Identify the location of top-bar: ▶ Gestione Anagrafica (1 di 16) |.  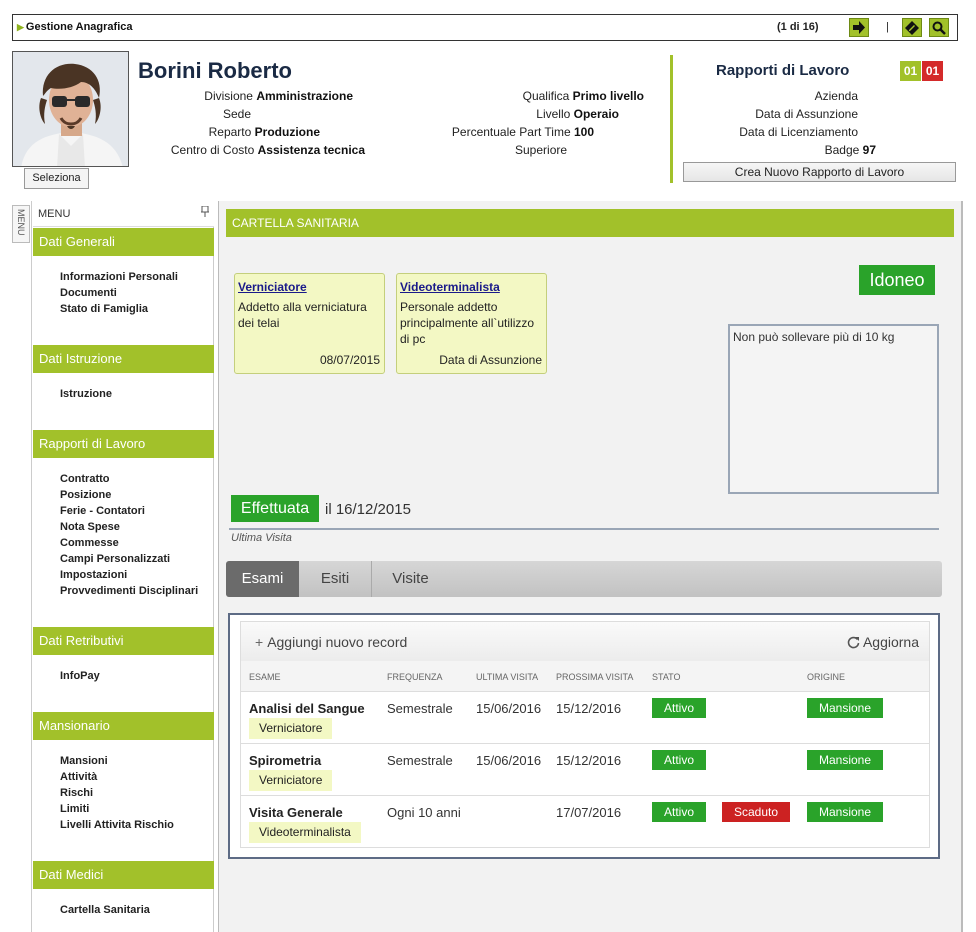
(485, 27).